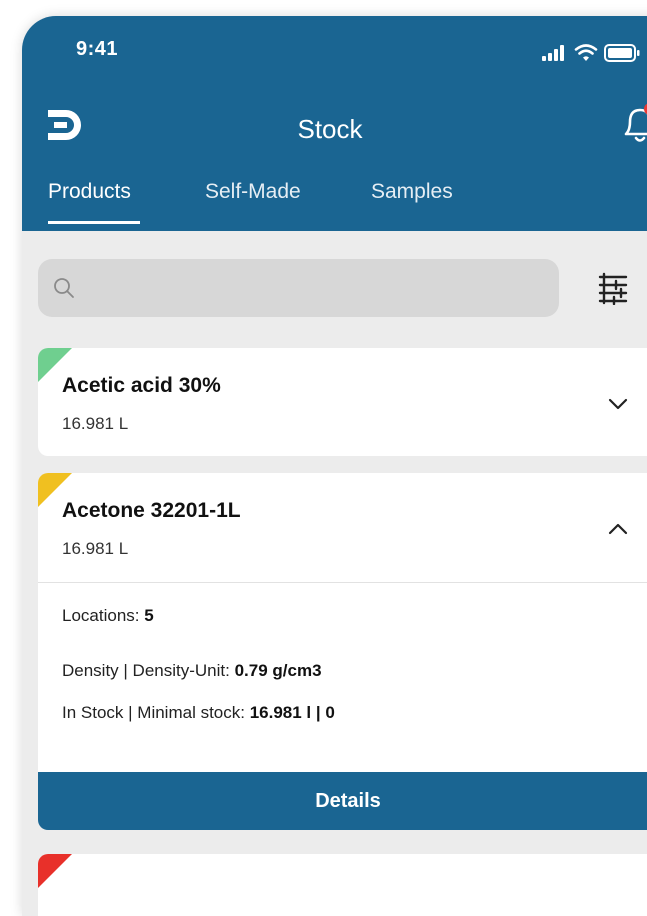  I want to click on filter-sliders-icon, so click(613, 288).